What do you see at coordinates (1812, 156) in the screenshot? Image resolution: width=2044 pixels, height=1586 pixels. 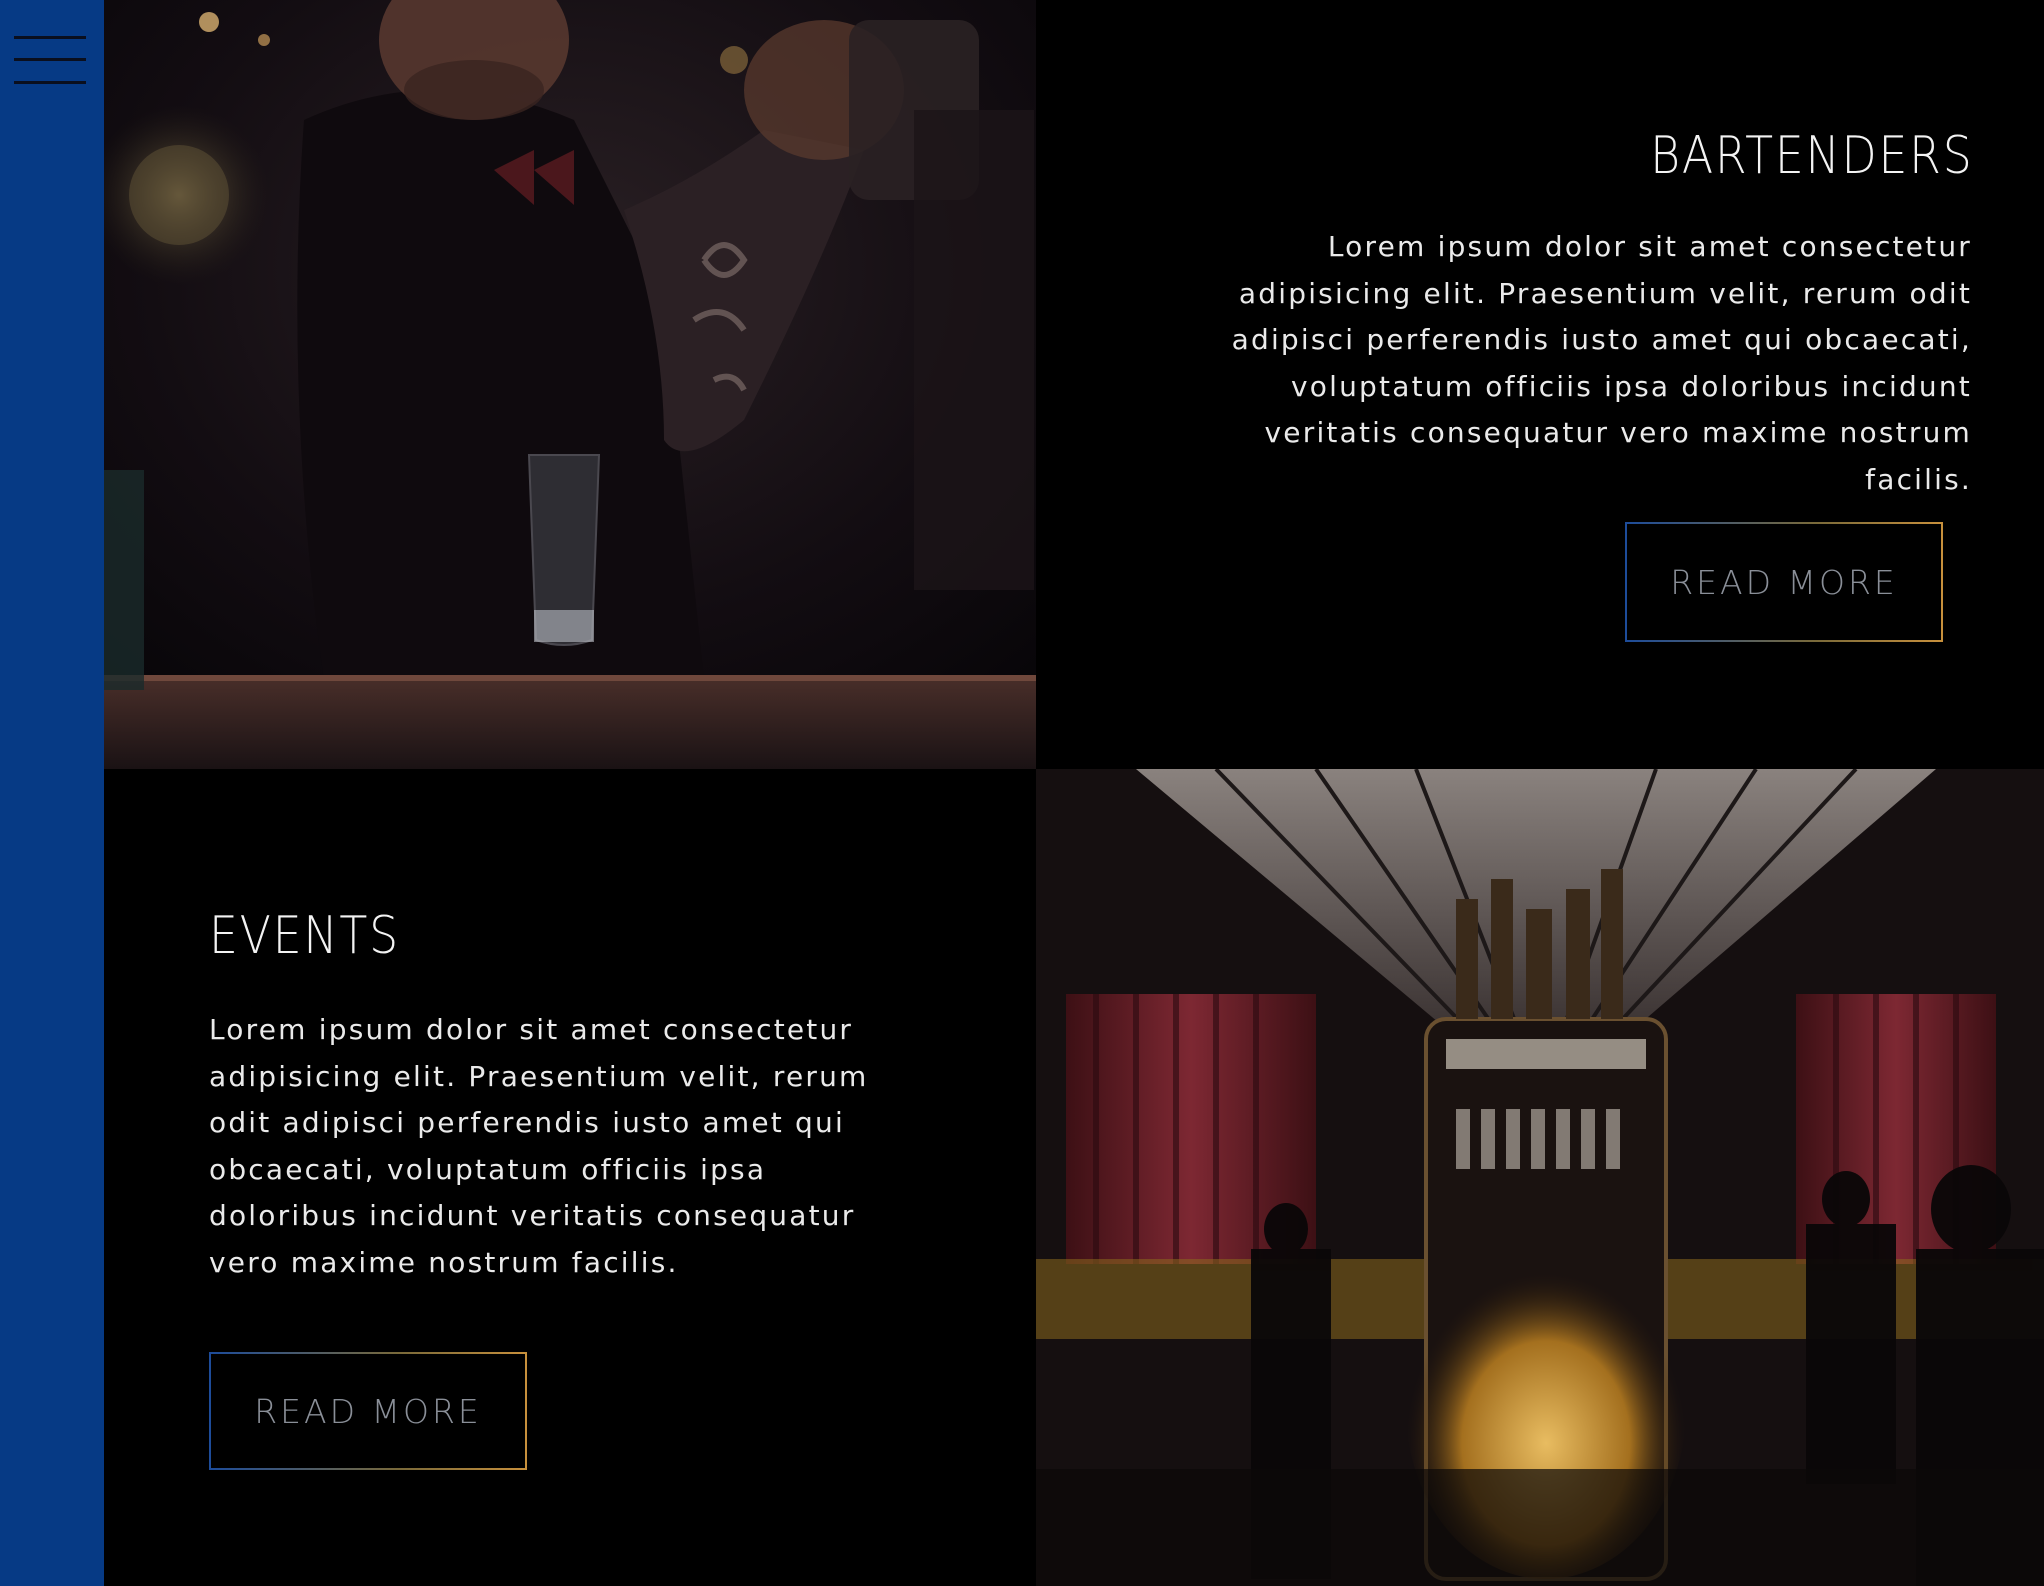 I see `bartenders-heading: BARTENDERS` at bounding box center [1812, 156].